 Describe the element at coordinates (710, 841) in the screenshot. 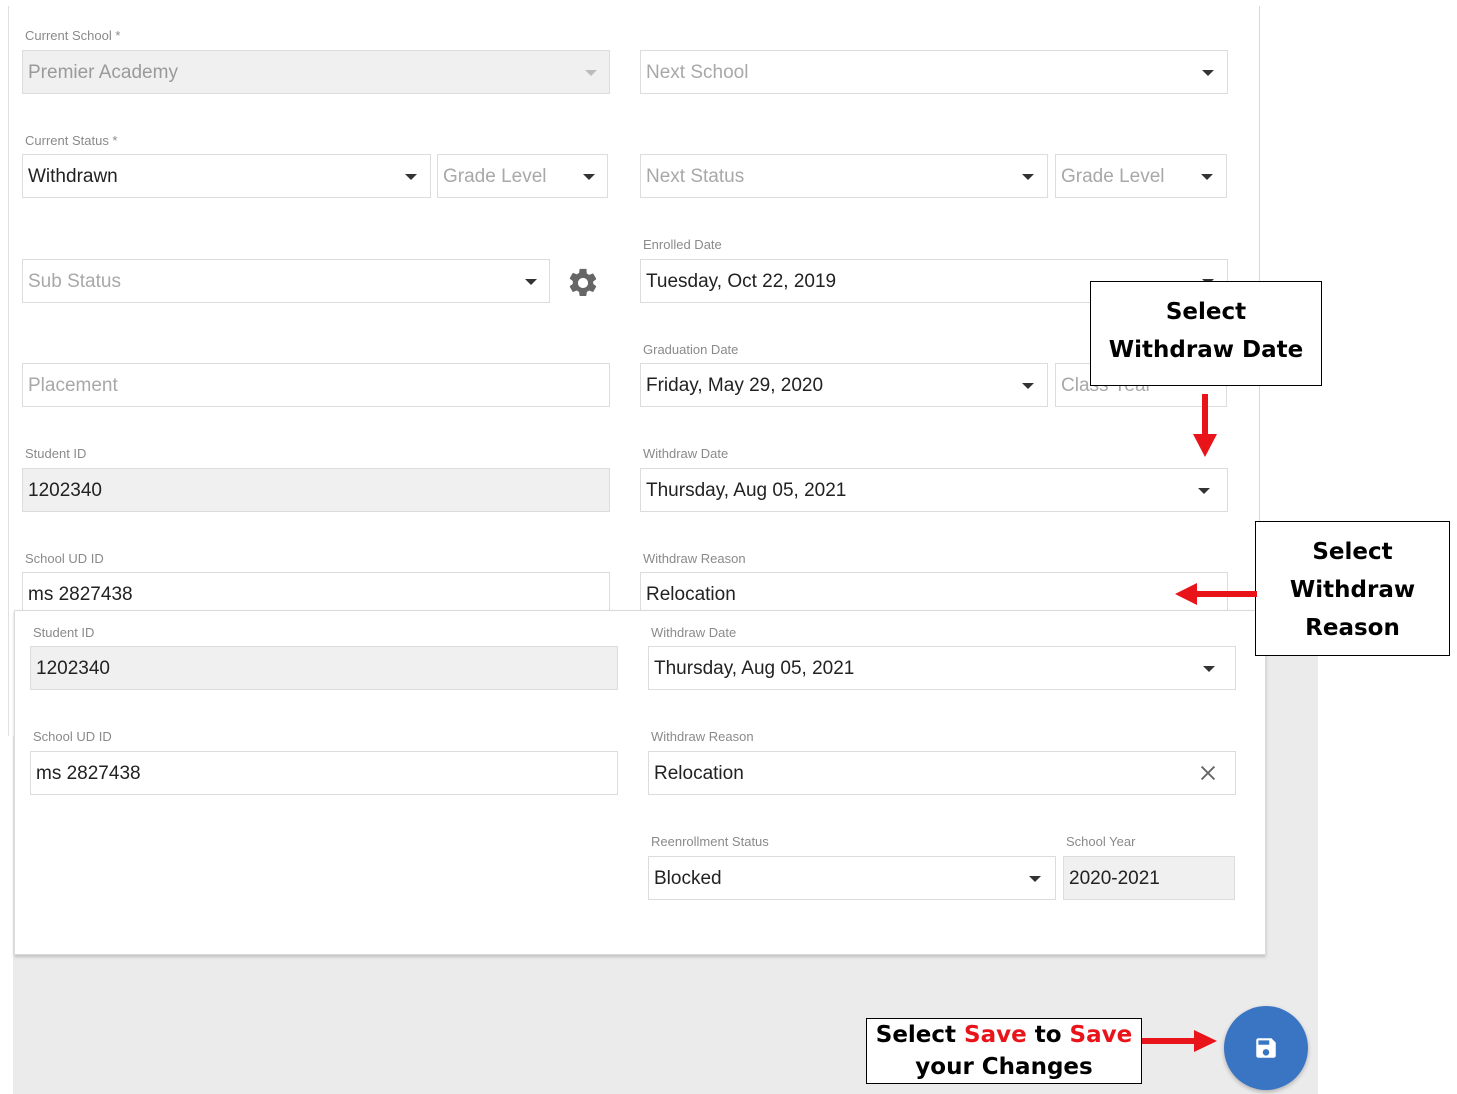

I see `reenrollment-status-label: Reenrollment Status` at that location.